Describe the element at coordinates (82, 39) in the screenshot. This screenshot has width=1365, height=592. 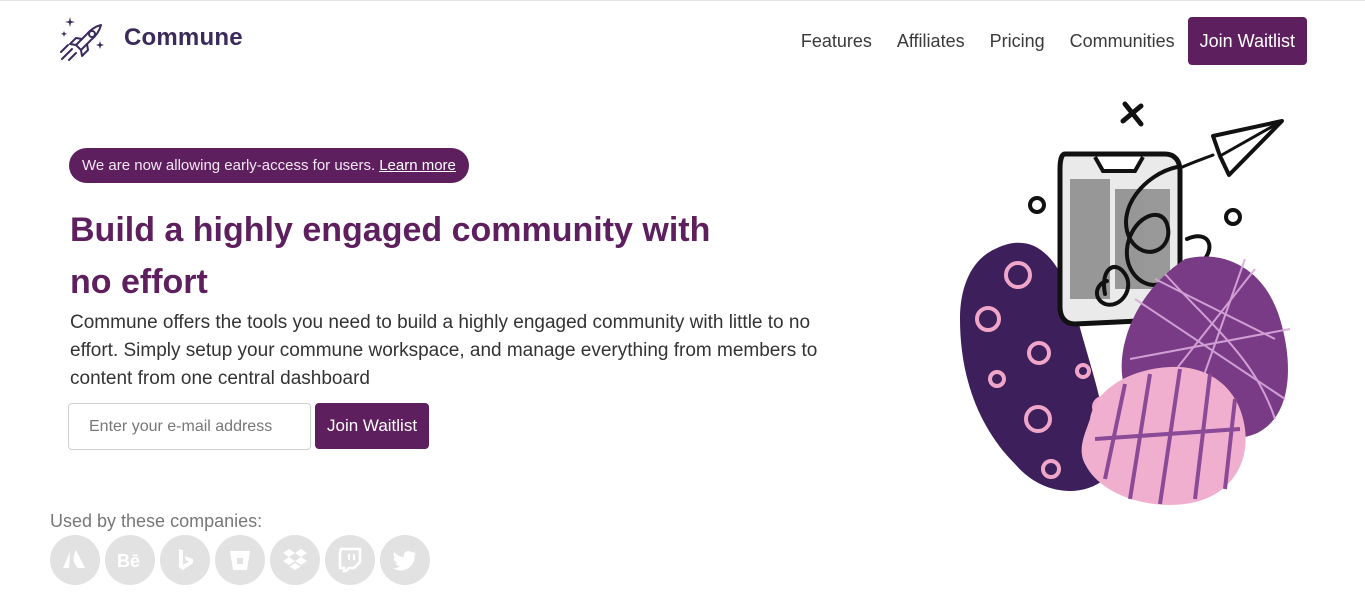
I see `rocket-icon` at that location.